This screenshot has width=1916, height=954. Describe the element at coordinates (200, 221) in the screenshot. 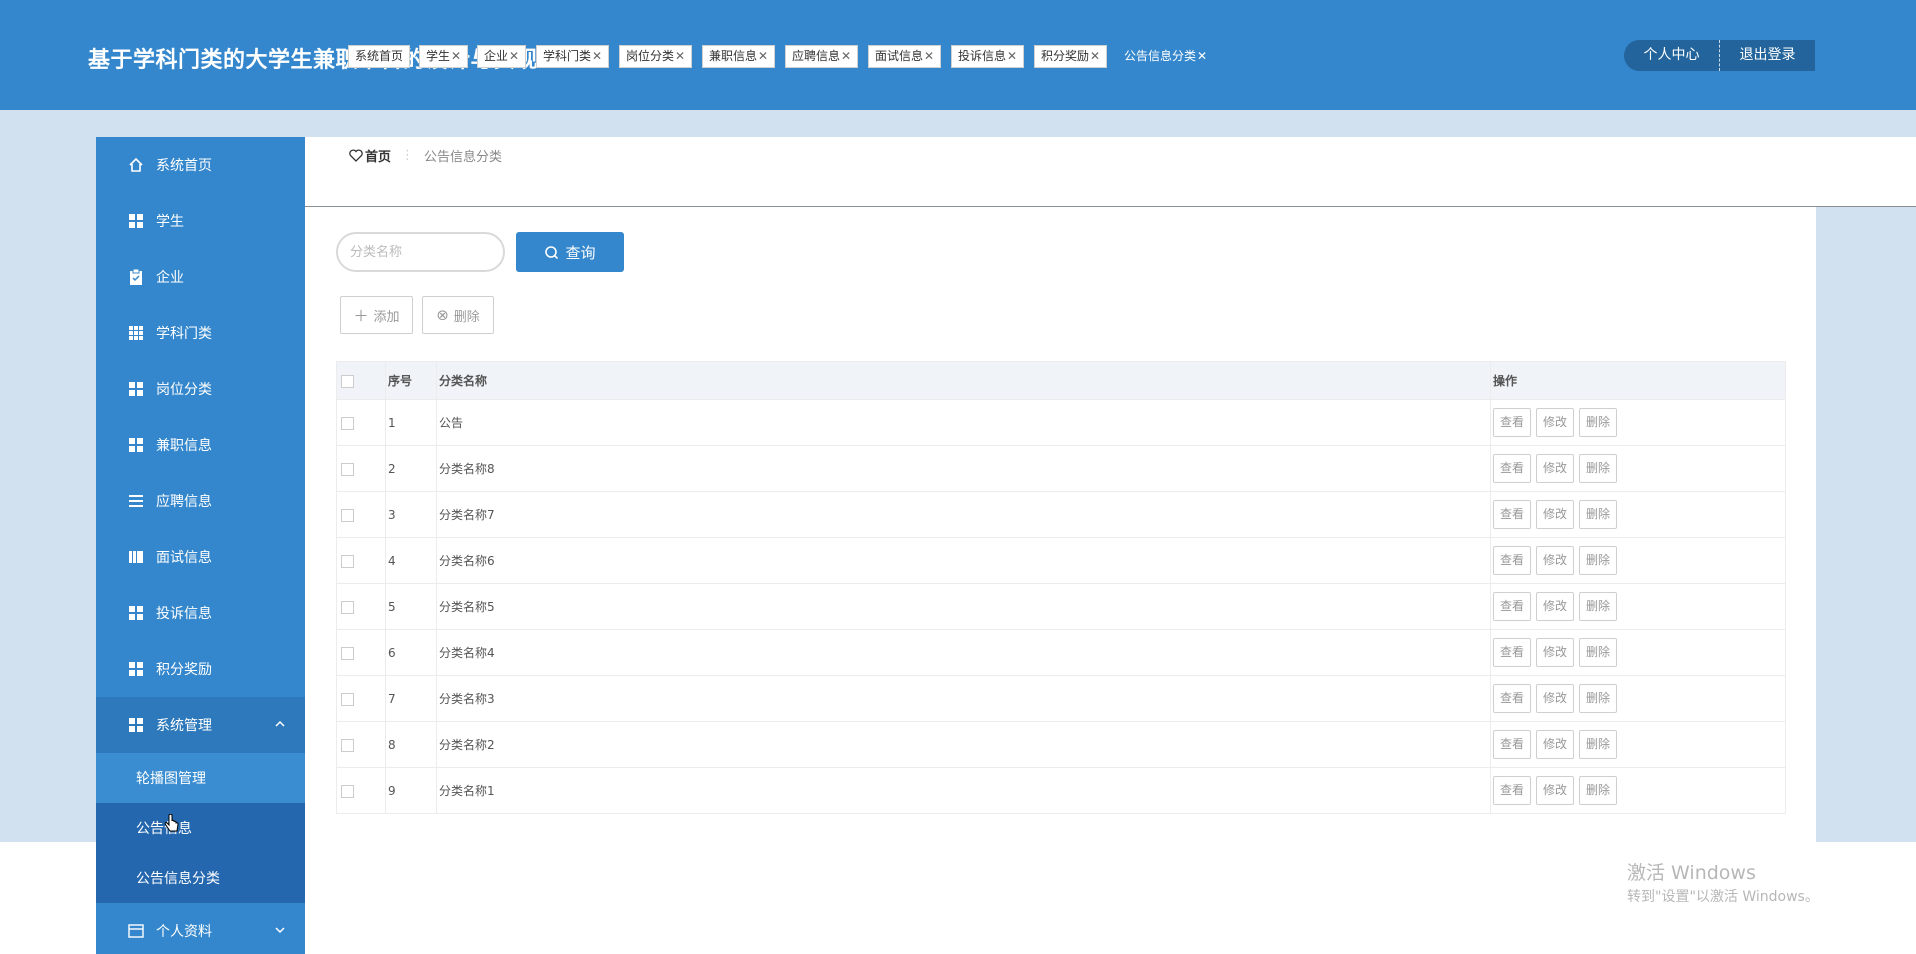

I see `sidebar-item-students: 学生` at that location.